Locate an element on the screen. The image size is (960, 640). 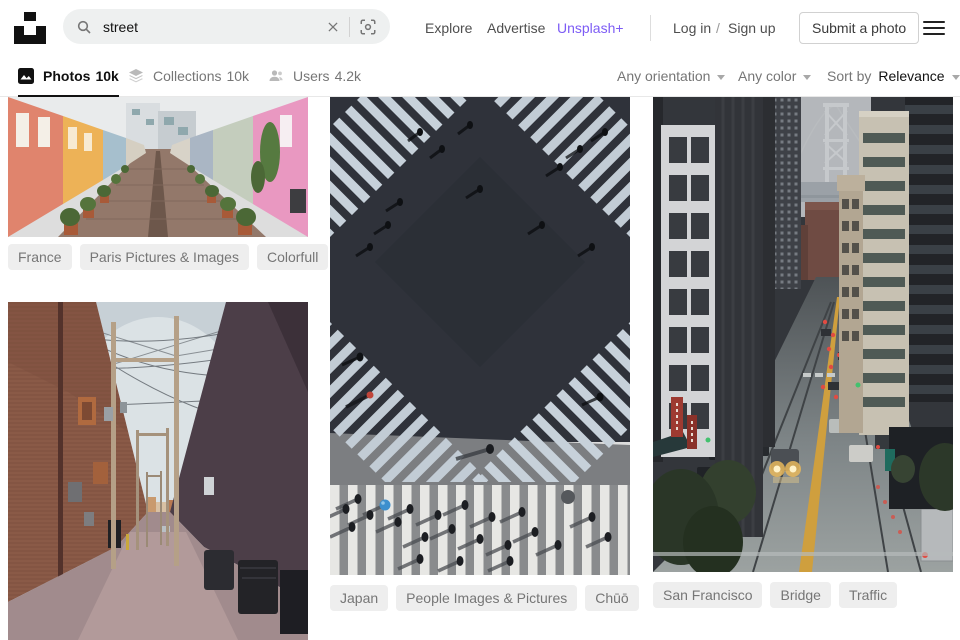
search-divider is located at coordinates (349, 26).